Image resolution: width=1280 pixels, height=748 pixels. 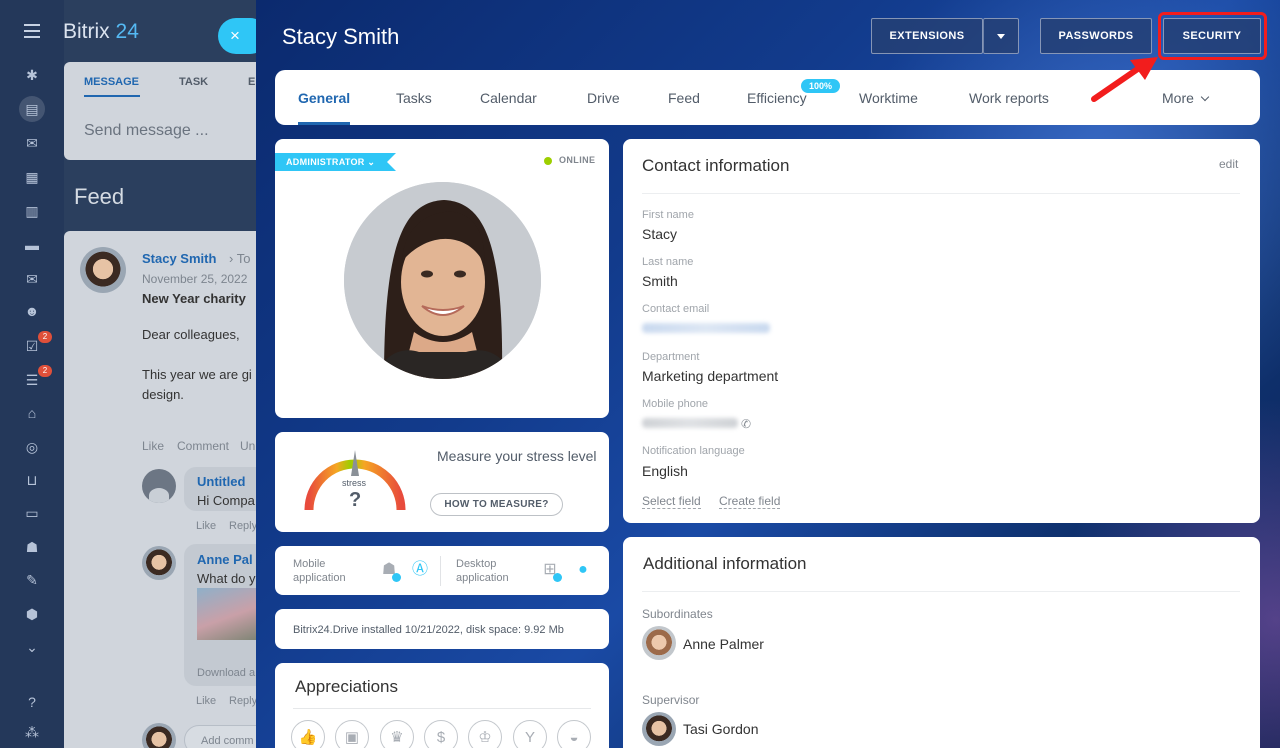 I want to click on role-badge: ADMINISTRATOR ⌄, so click(x=336, y=162).